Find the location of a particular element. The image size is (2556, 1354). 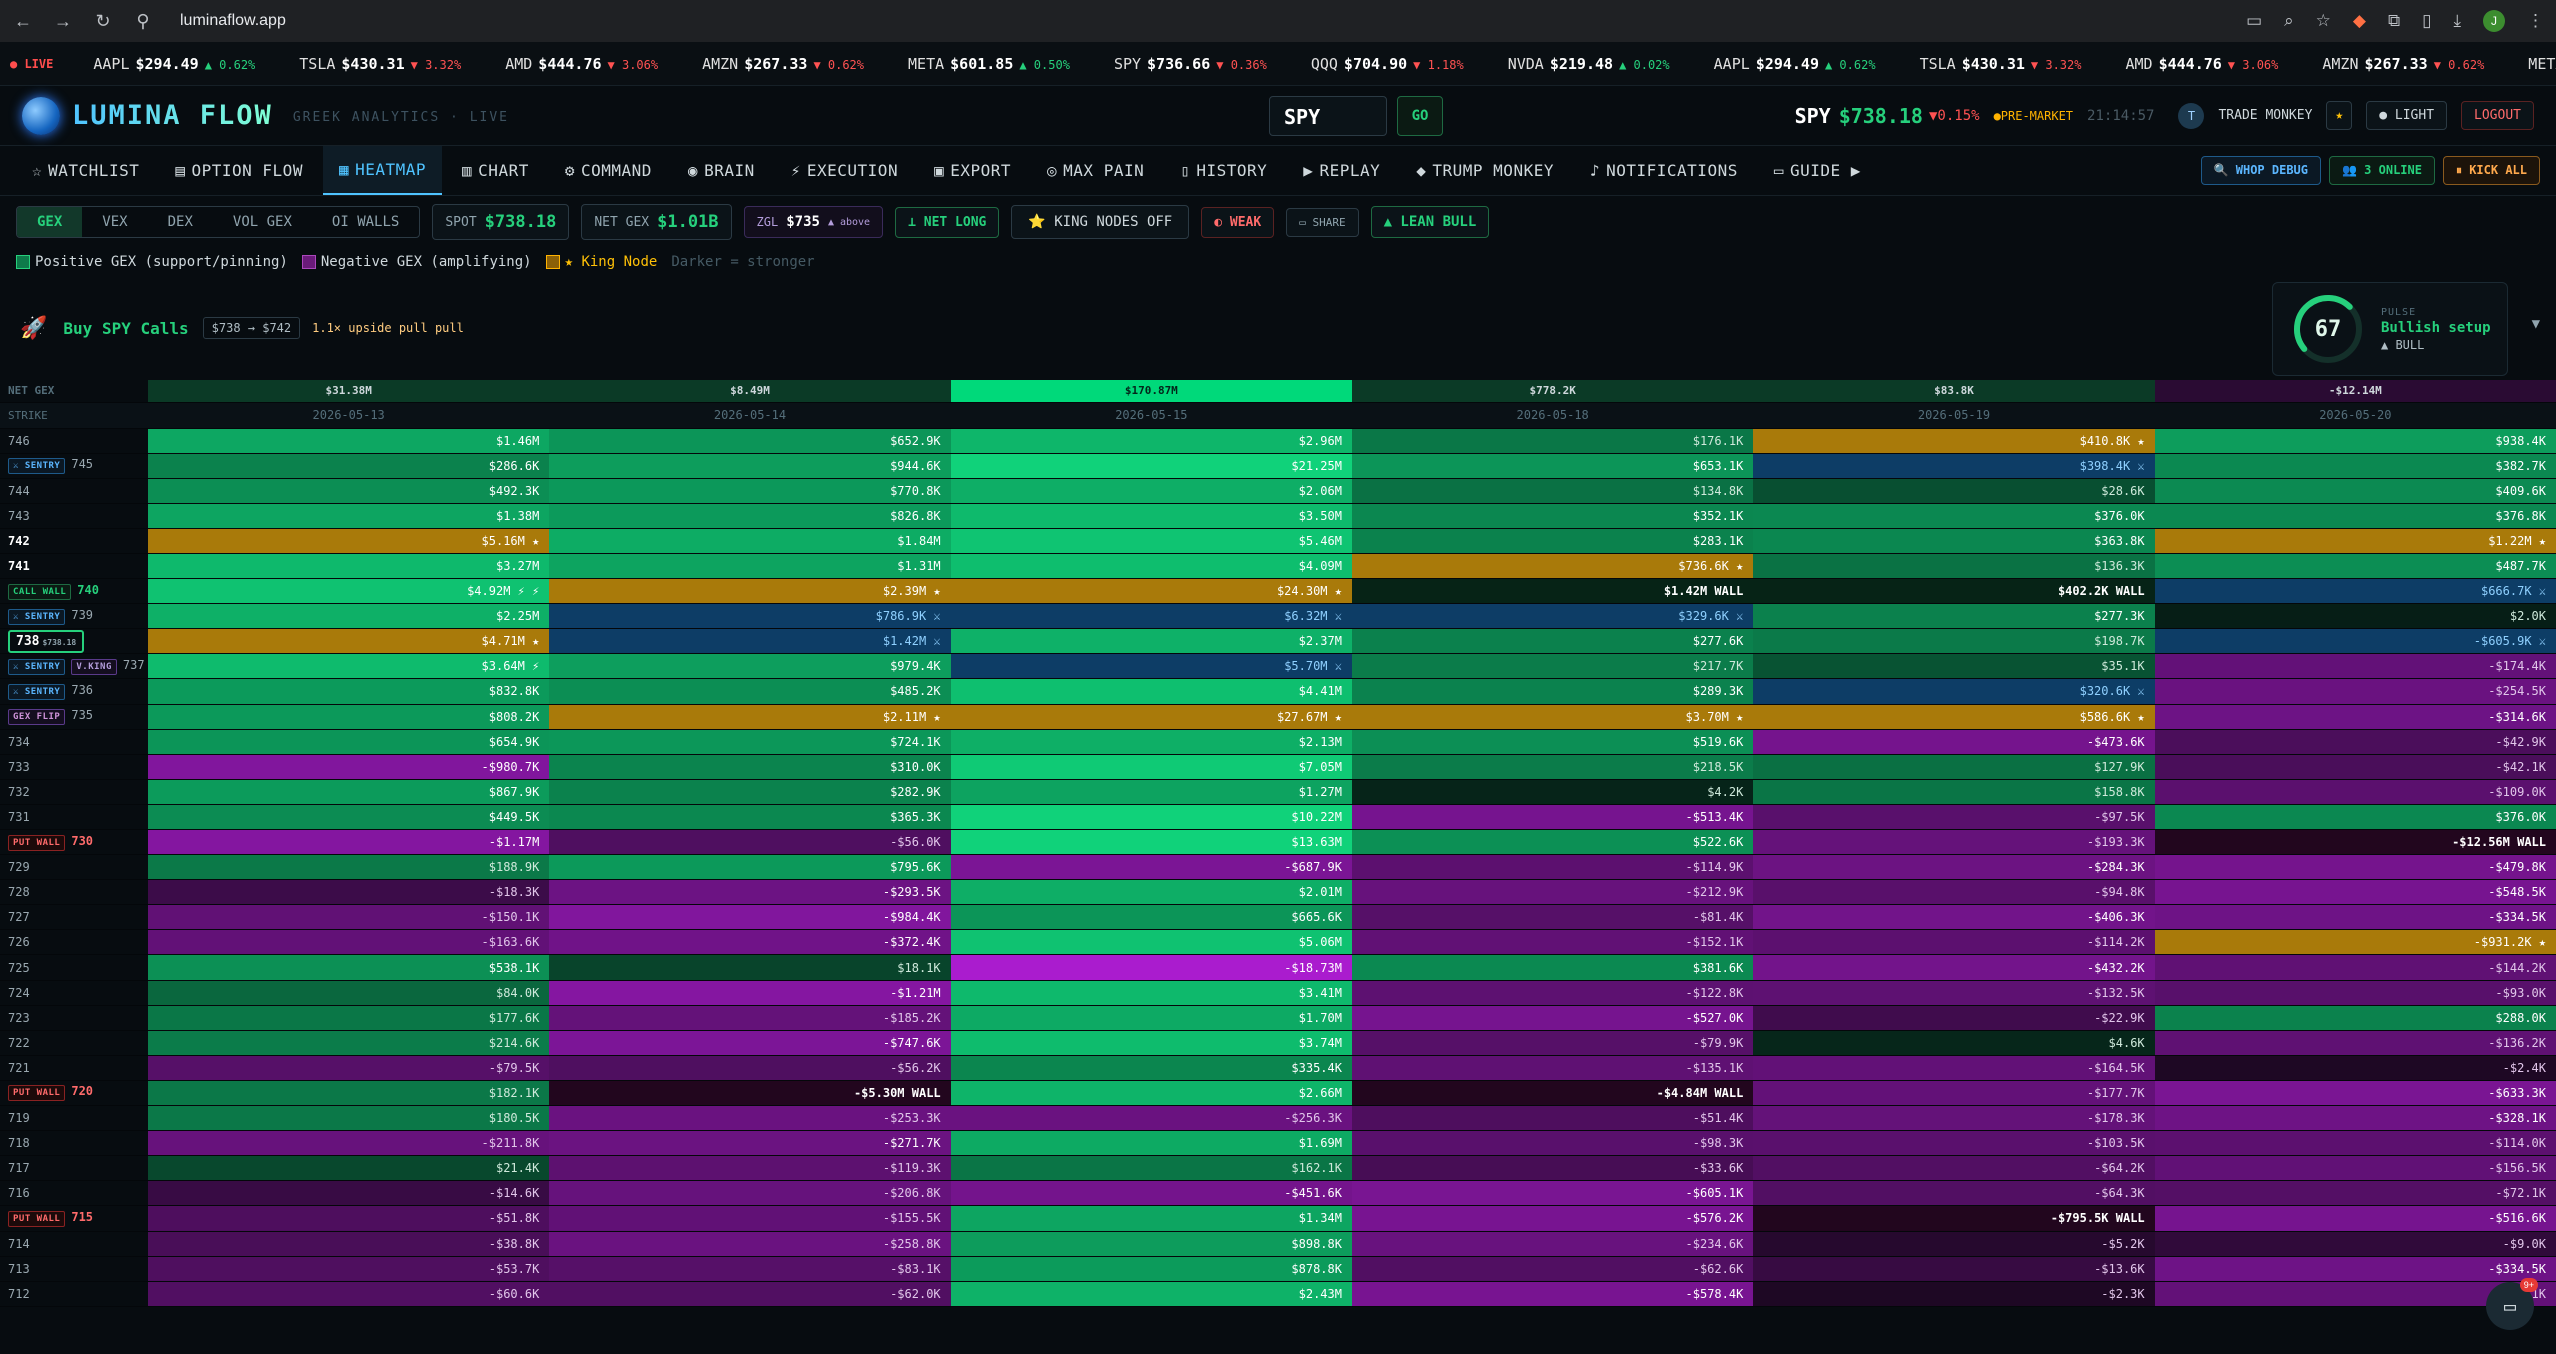

gex-cell: $376.0K is located at coordinates (1954, 516).